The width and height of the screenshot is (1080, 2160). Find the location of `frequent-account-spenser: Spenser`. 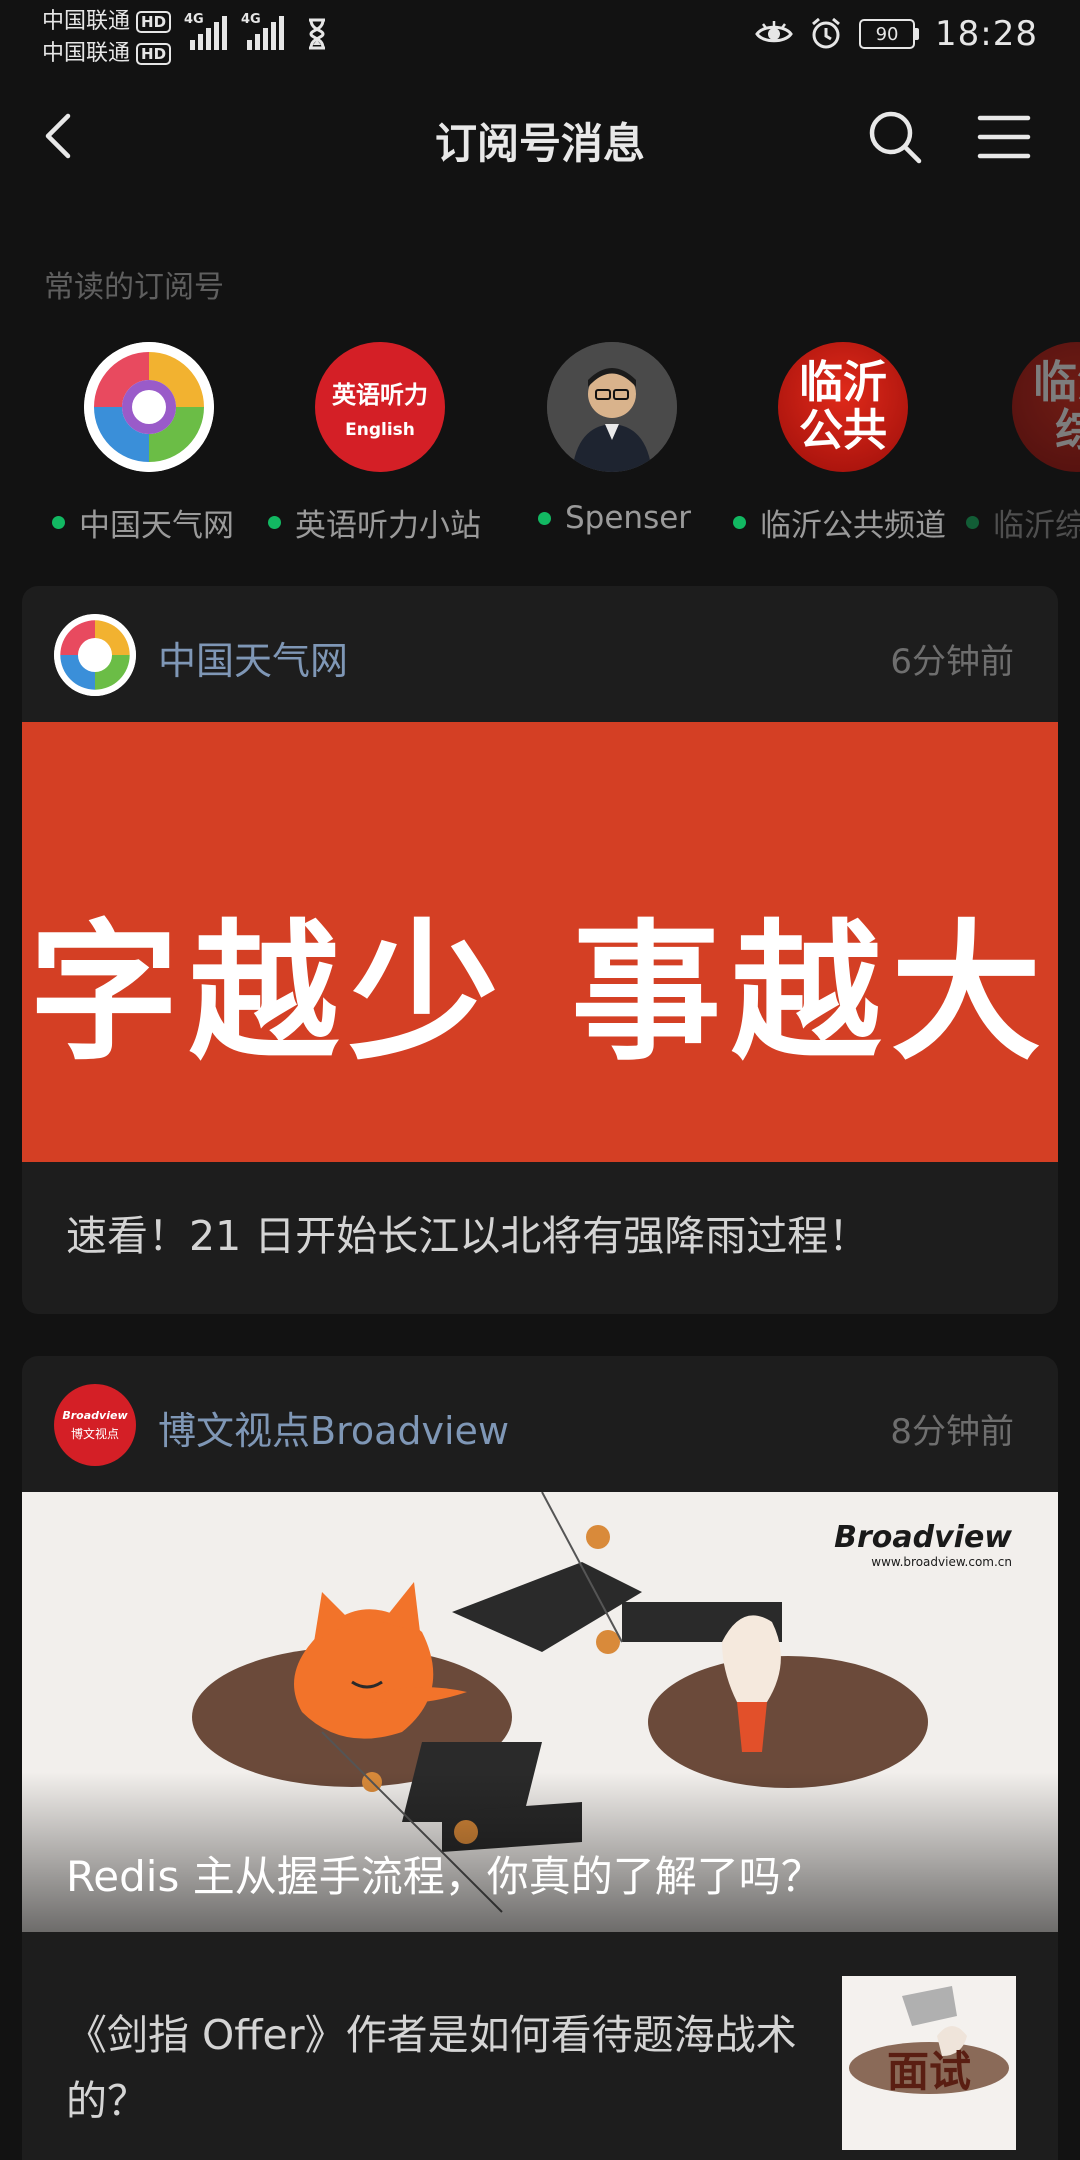

frequent-account-spenser: Spenser is located at coordinates (648, 445).